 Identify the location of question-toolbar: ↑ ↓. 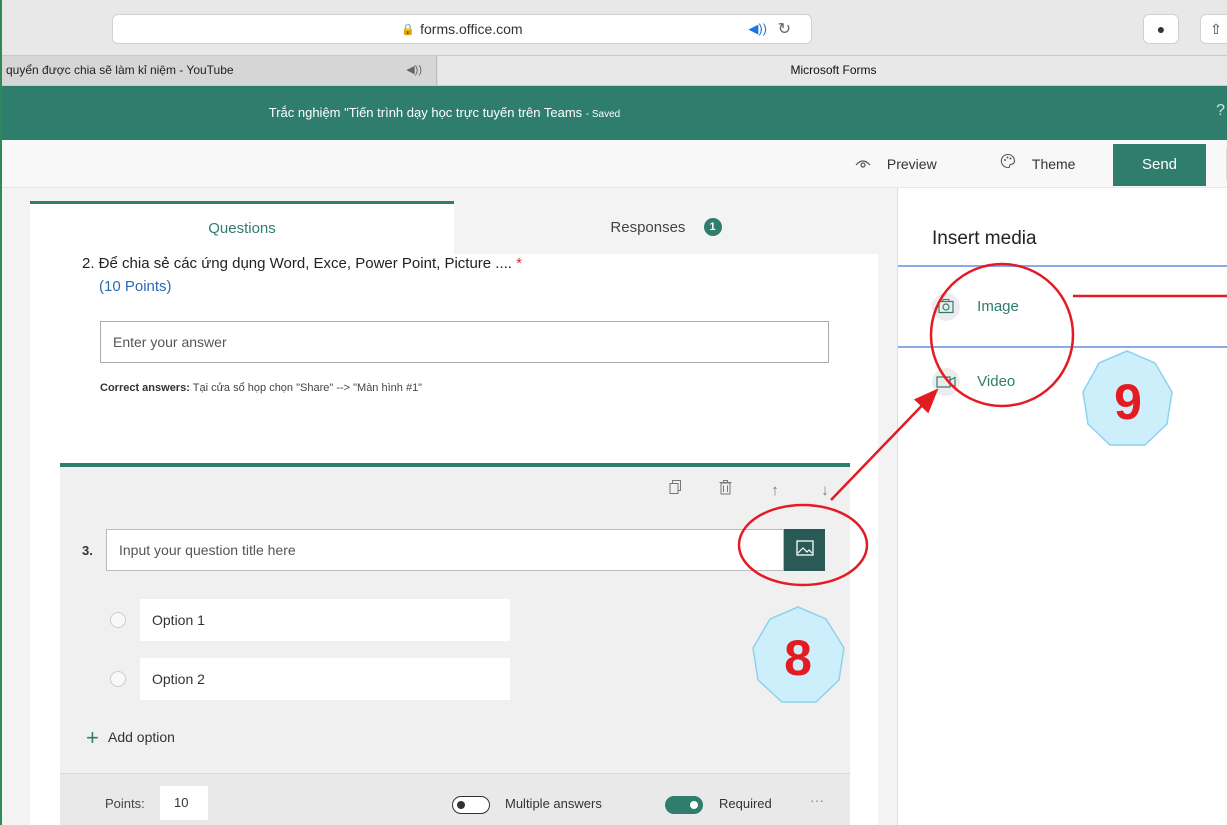
(750, 489).